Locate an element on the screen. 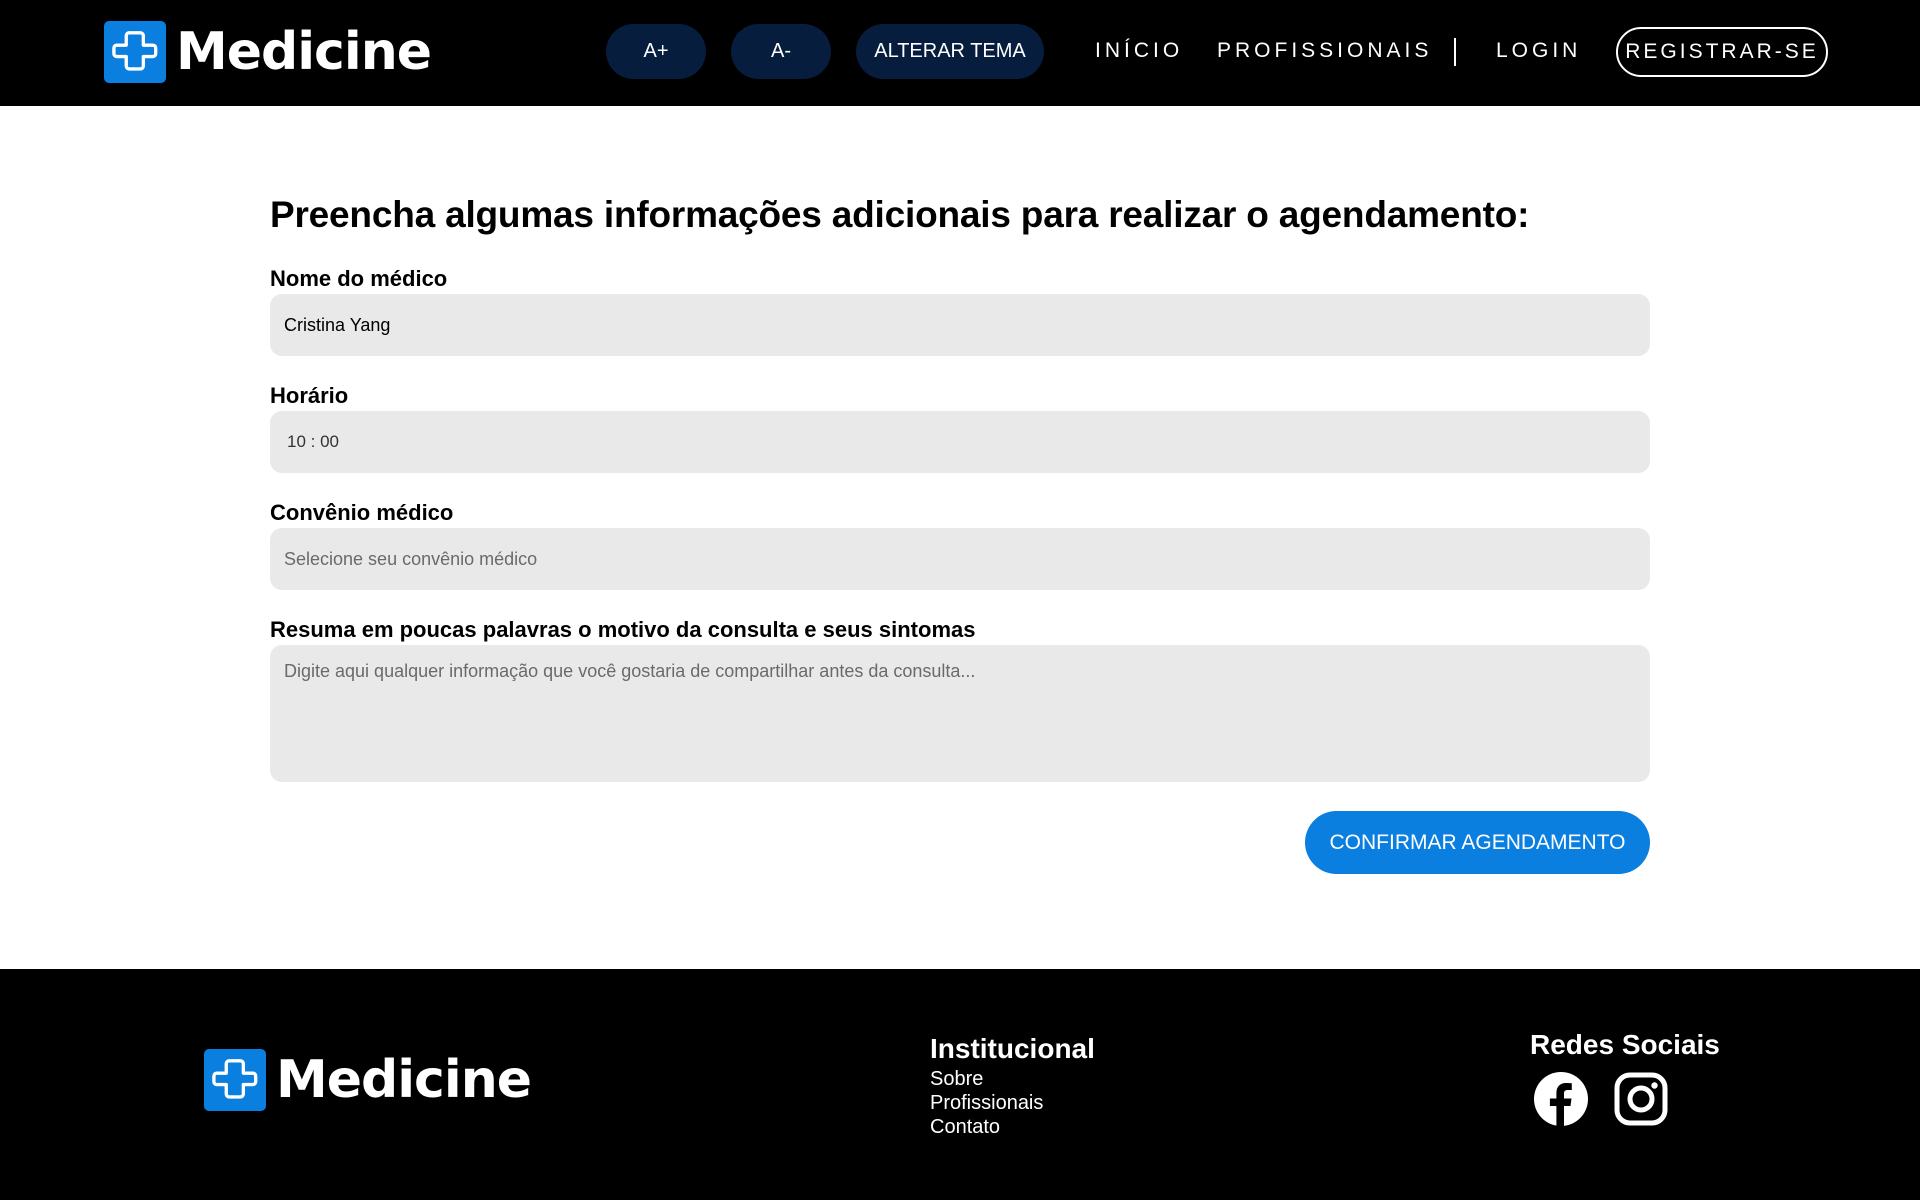 This screenshot has height=1200, width=1920. toggle-theme-button: ALTERAR TEMA is located at coordinates (950, 51).